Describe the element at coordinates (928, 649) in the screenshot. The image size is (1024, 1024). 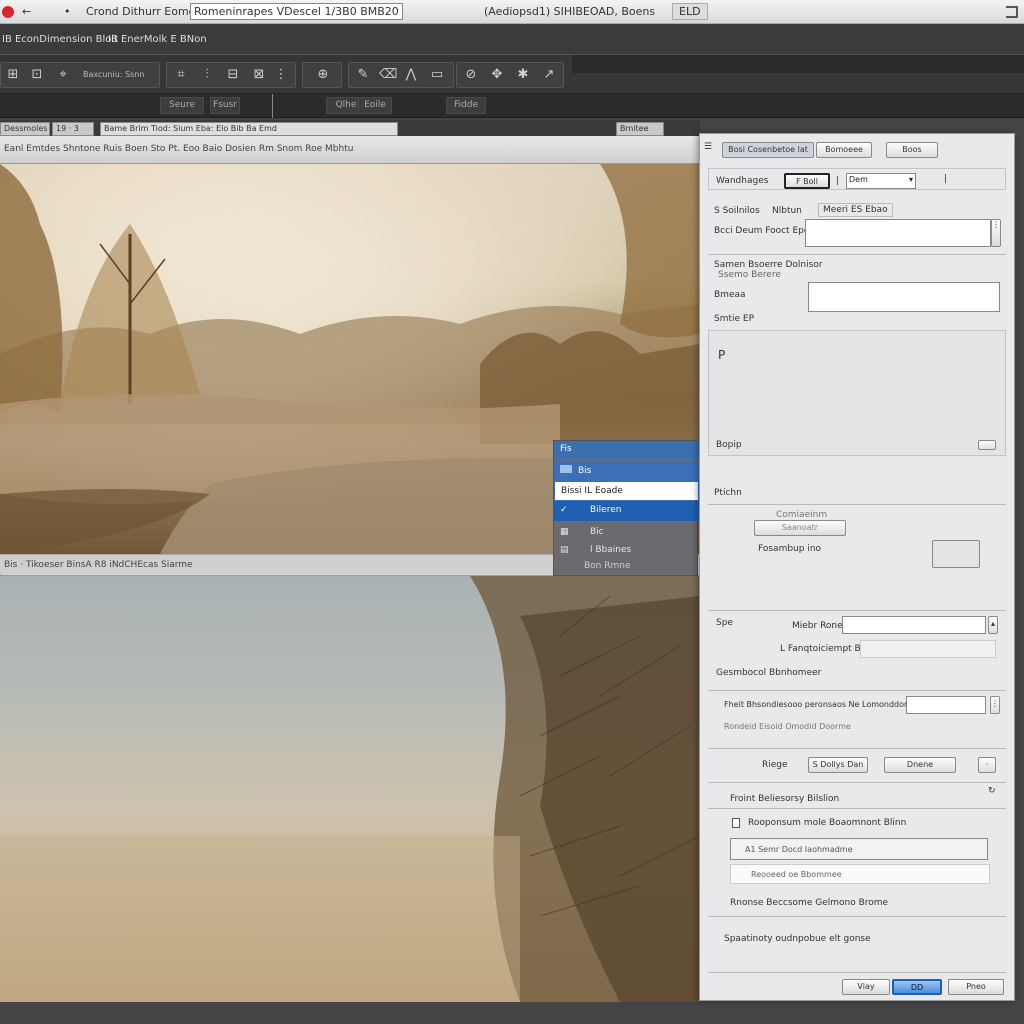
I see `blend-secondary-input` at that location.